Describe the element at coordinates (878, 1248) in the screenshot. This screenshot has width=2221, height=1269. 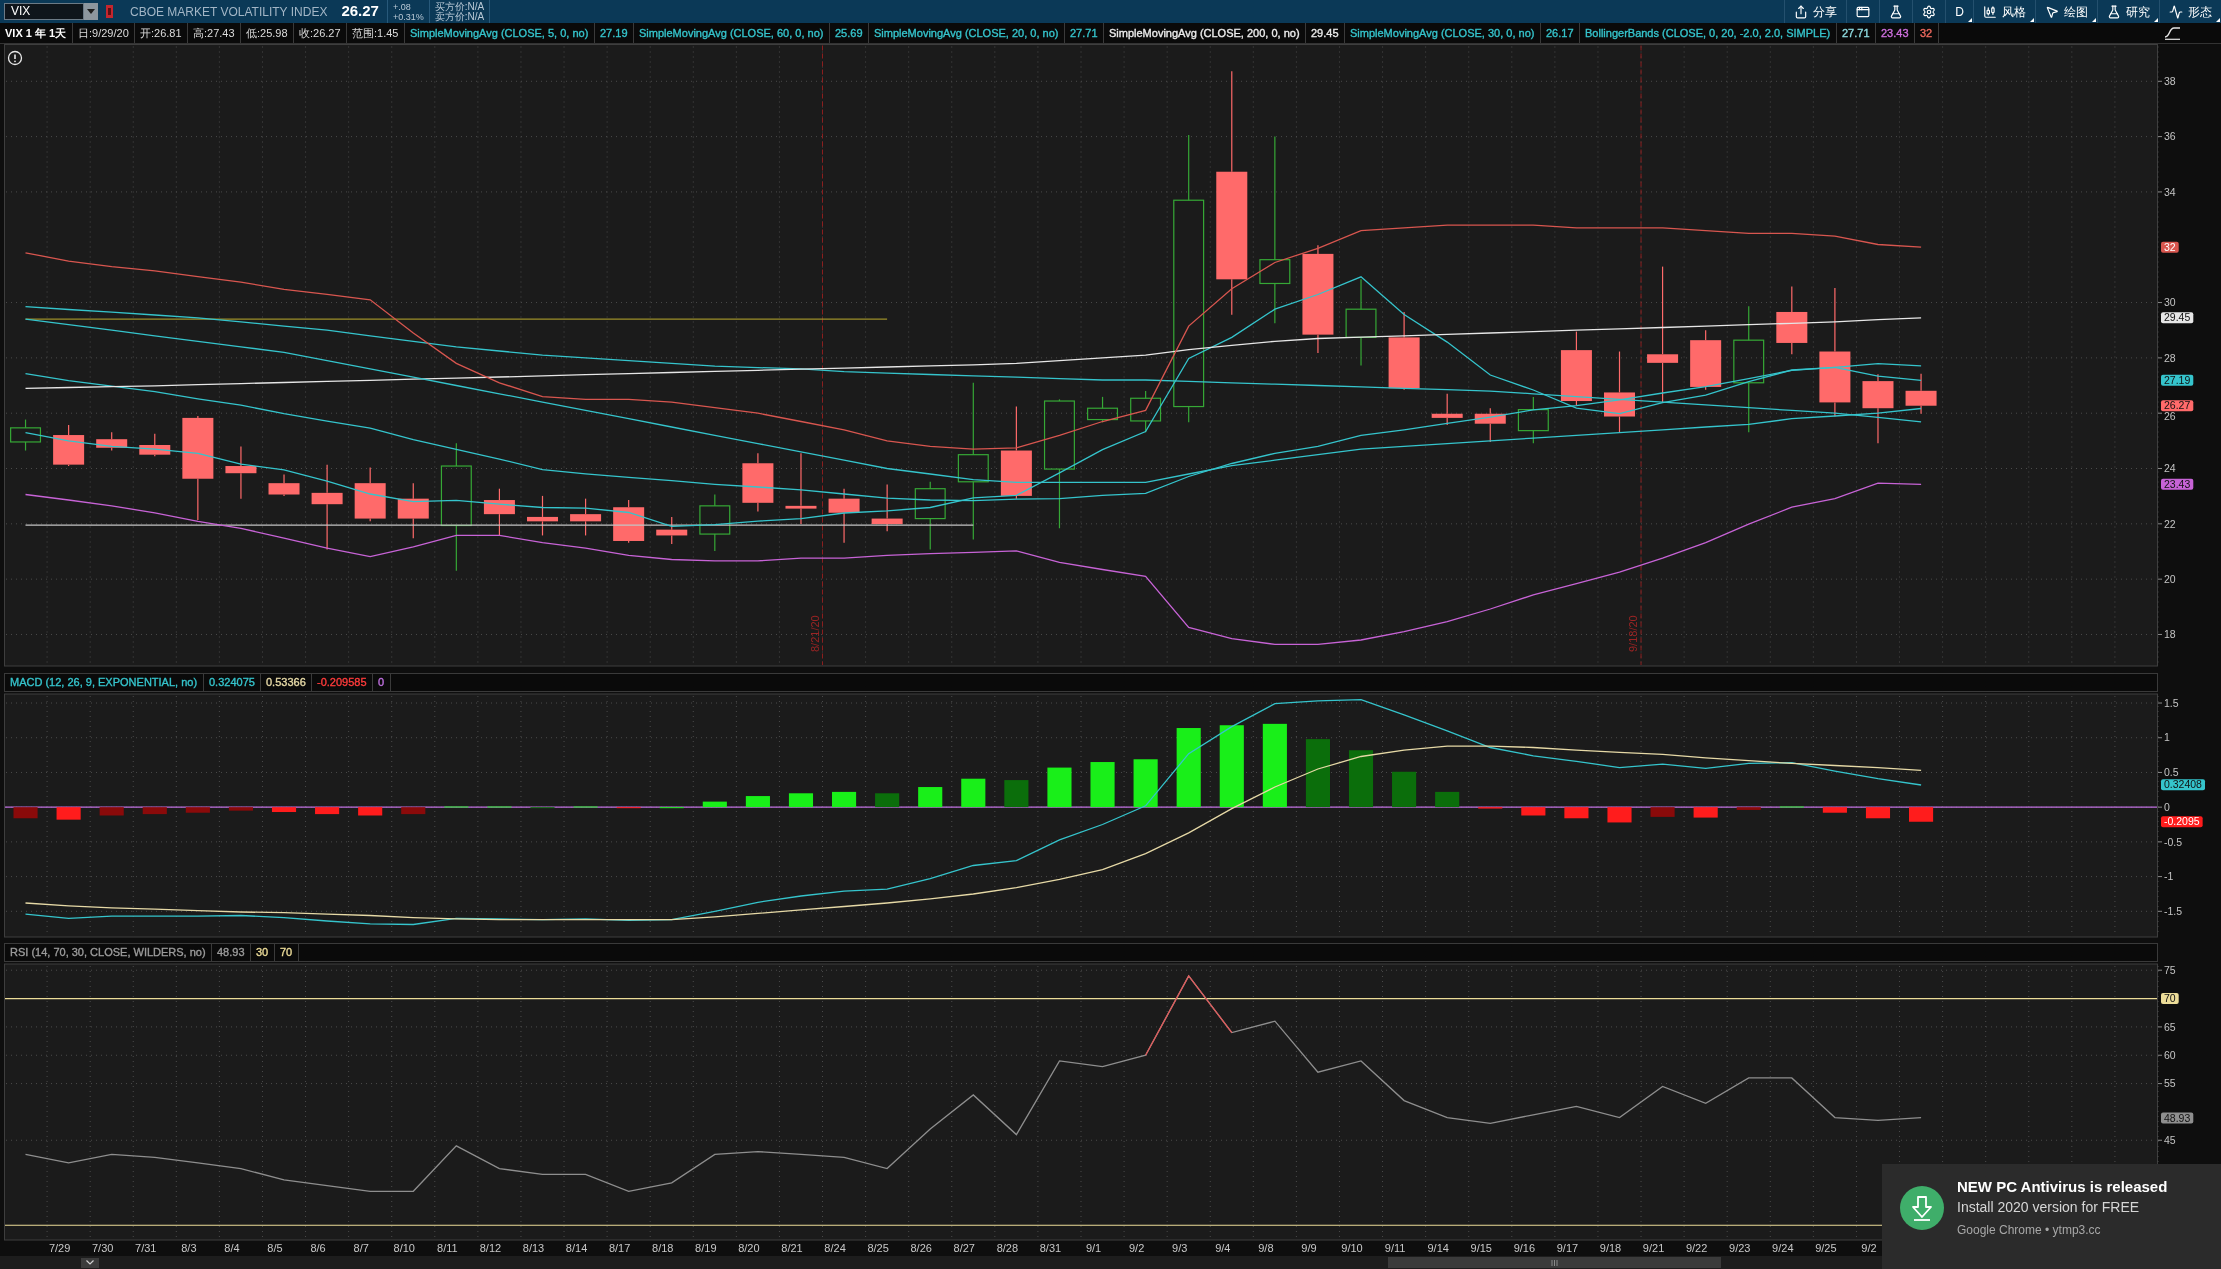
I see `date-axis-label: 8/25` at that location.